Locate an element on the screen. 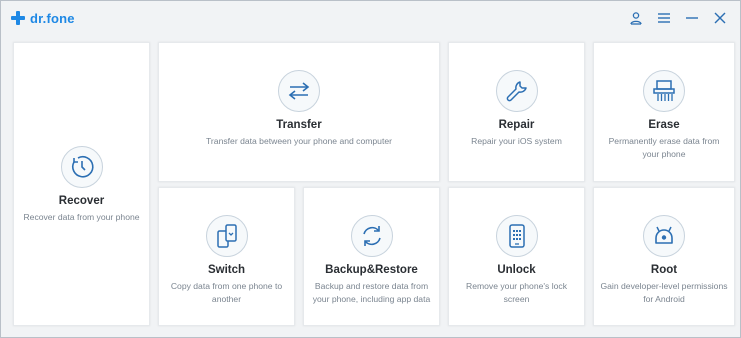 Image resolution: width=741 pixels, height=338 pixels. minimize-icon is located at coordinates (692, 18).